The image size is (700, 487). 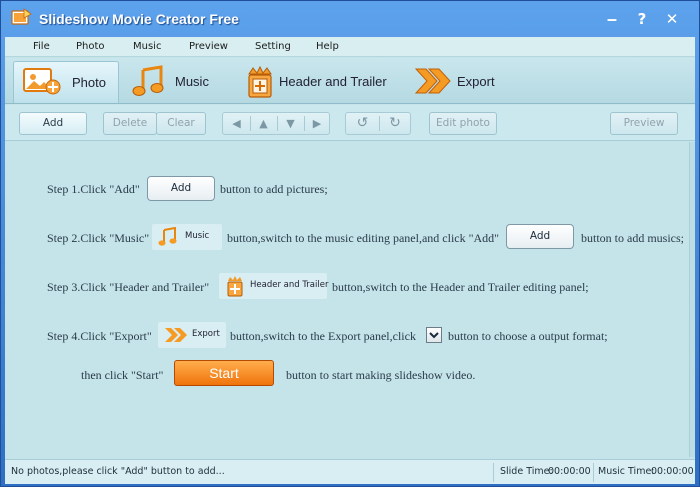 I want to click on slide-time-value: 00:00:00, so click(x=569, y=471).